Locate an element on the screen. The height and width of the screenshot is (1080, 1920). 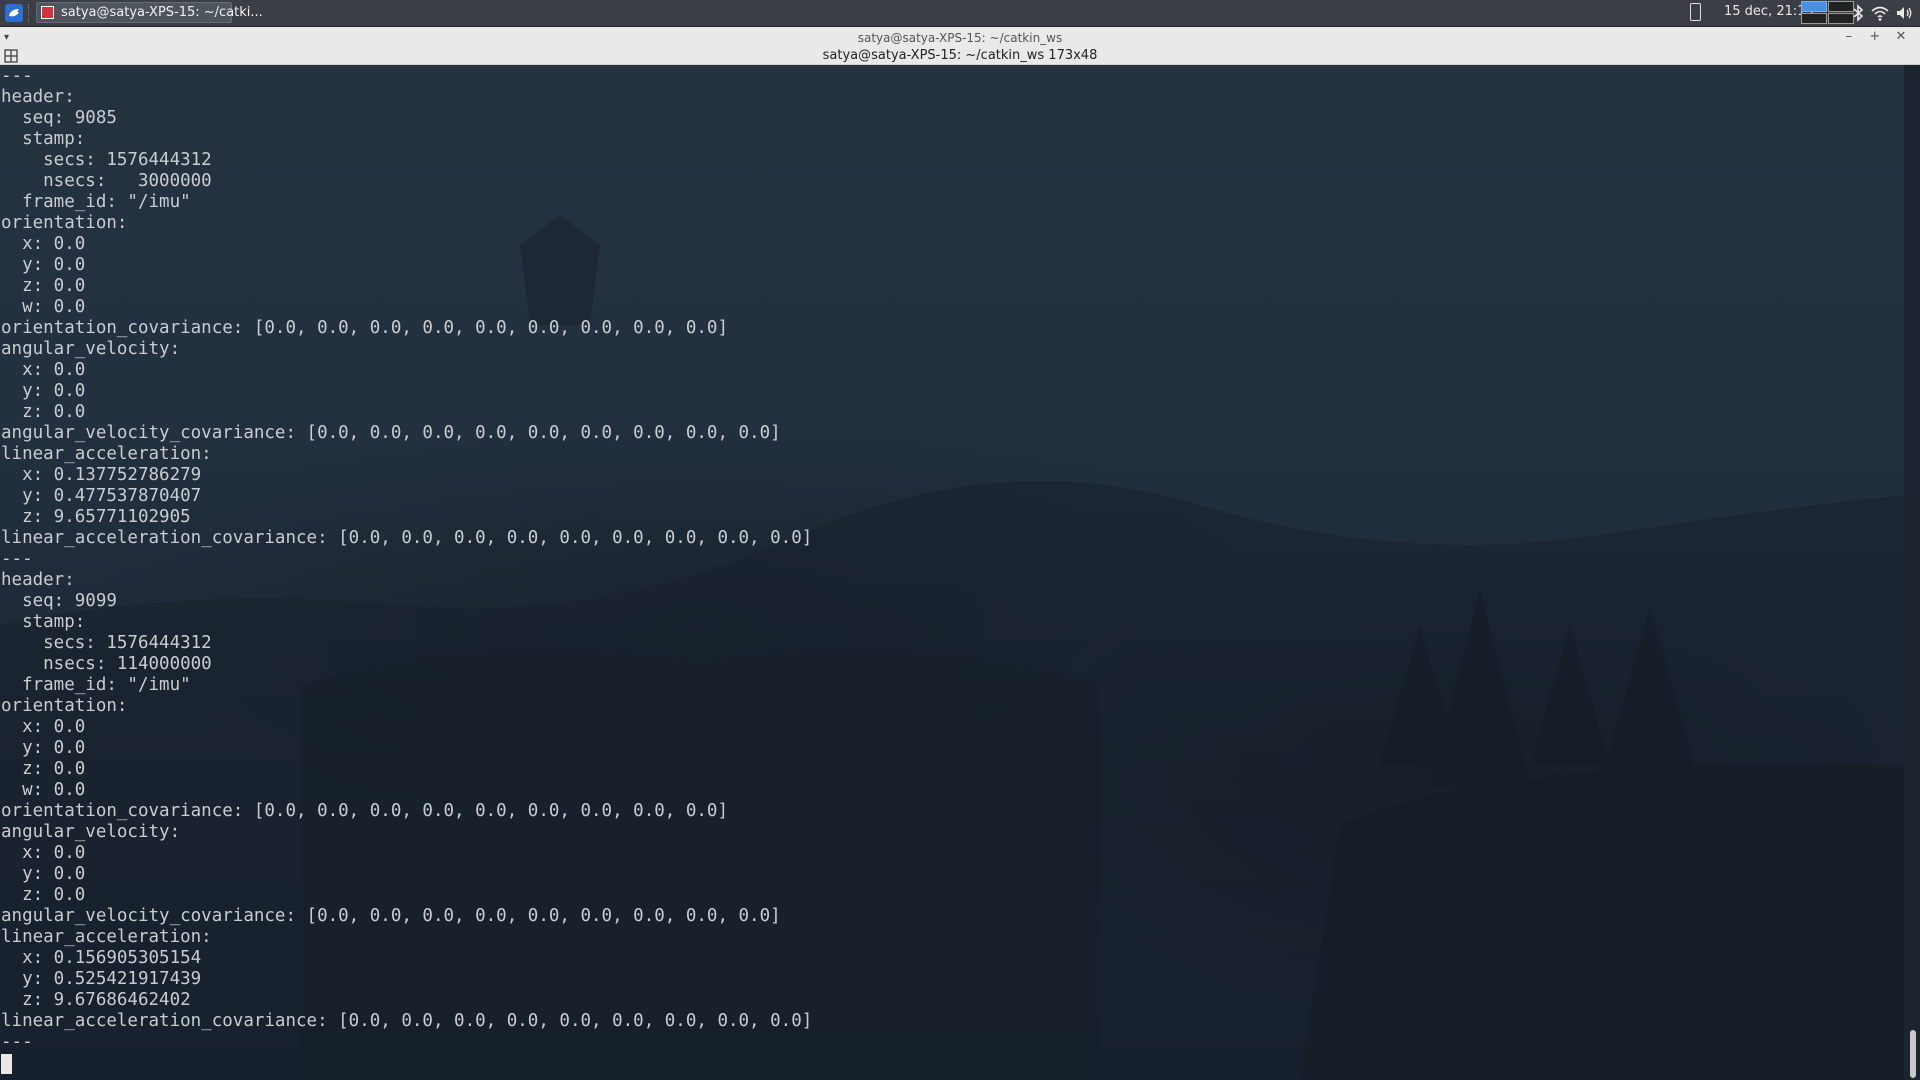
terminal-line: nsecs: 114000000 is located at coordinates (106, 664).